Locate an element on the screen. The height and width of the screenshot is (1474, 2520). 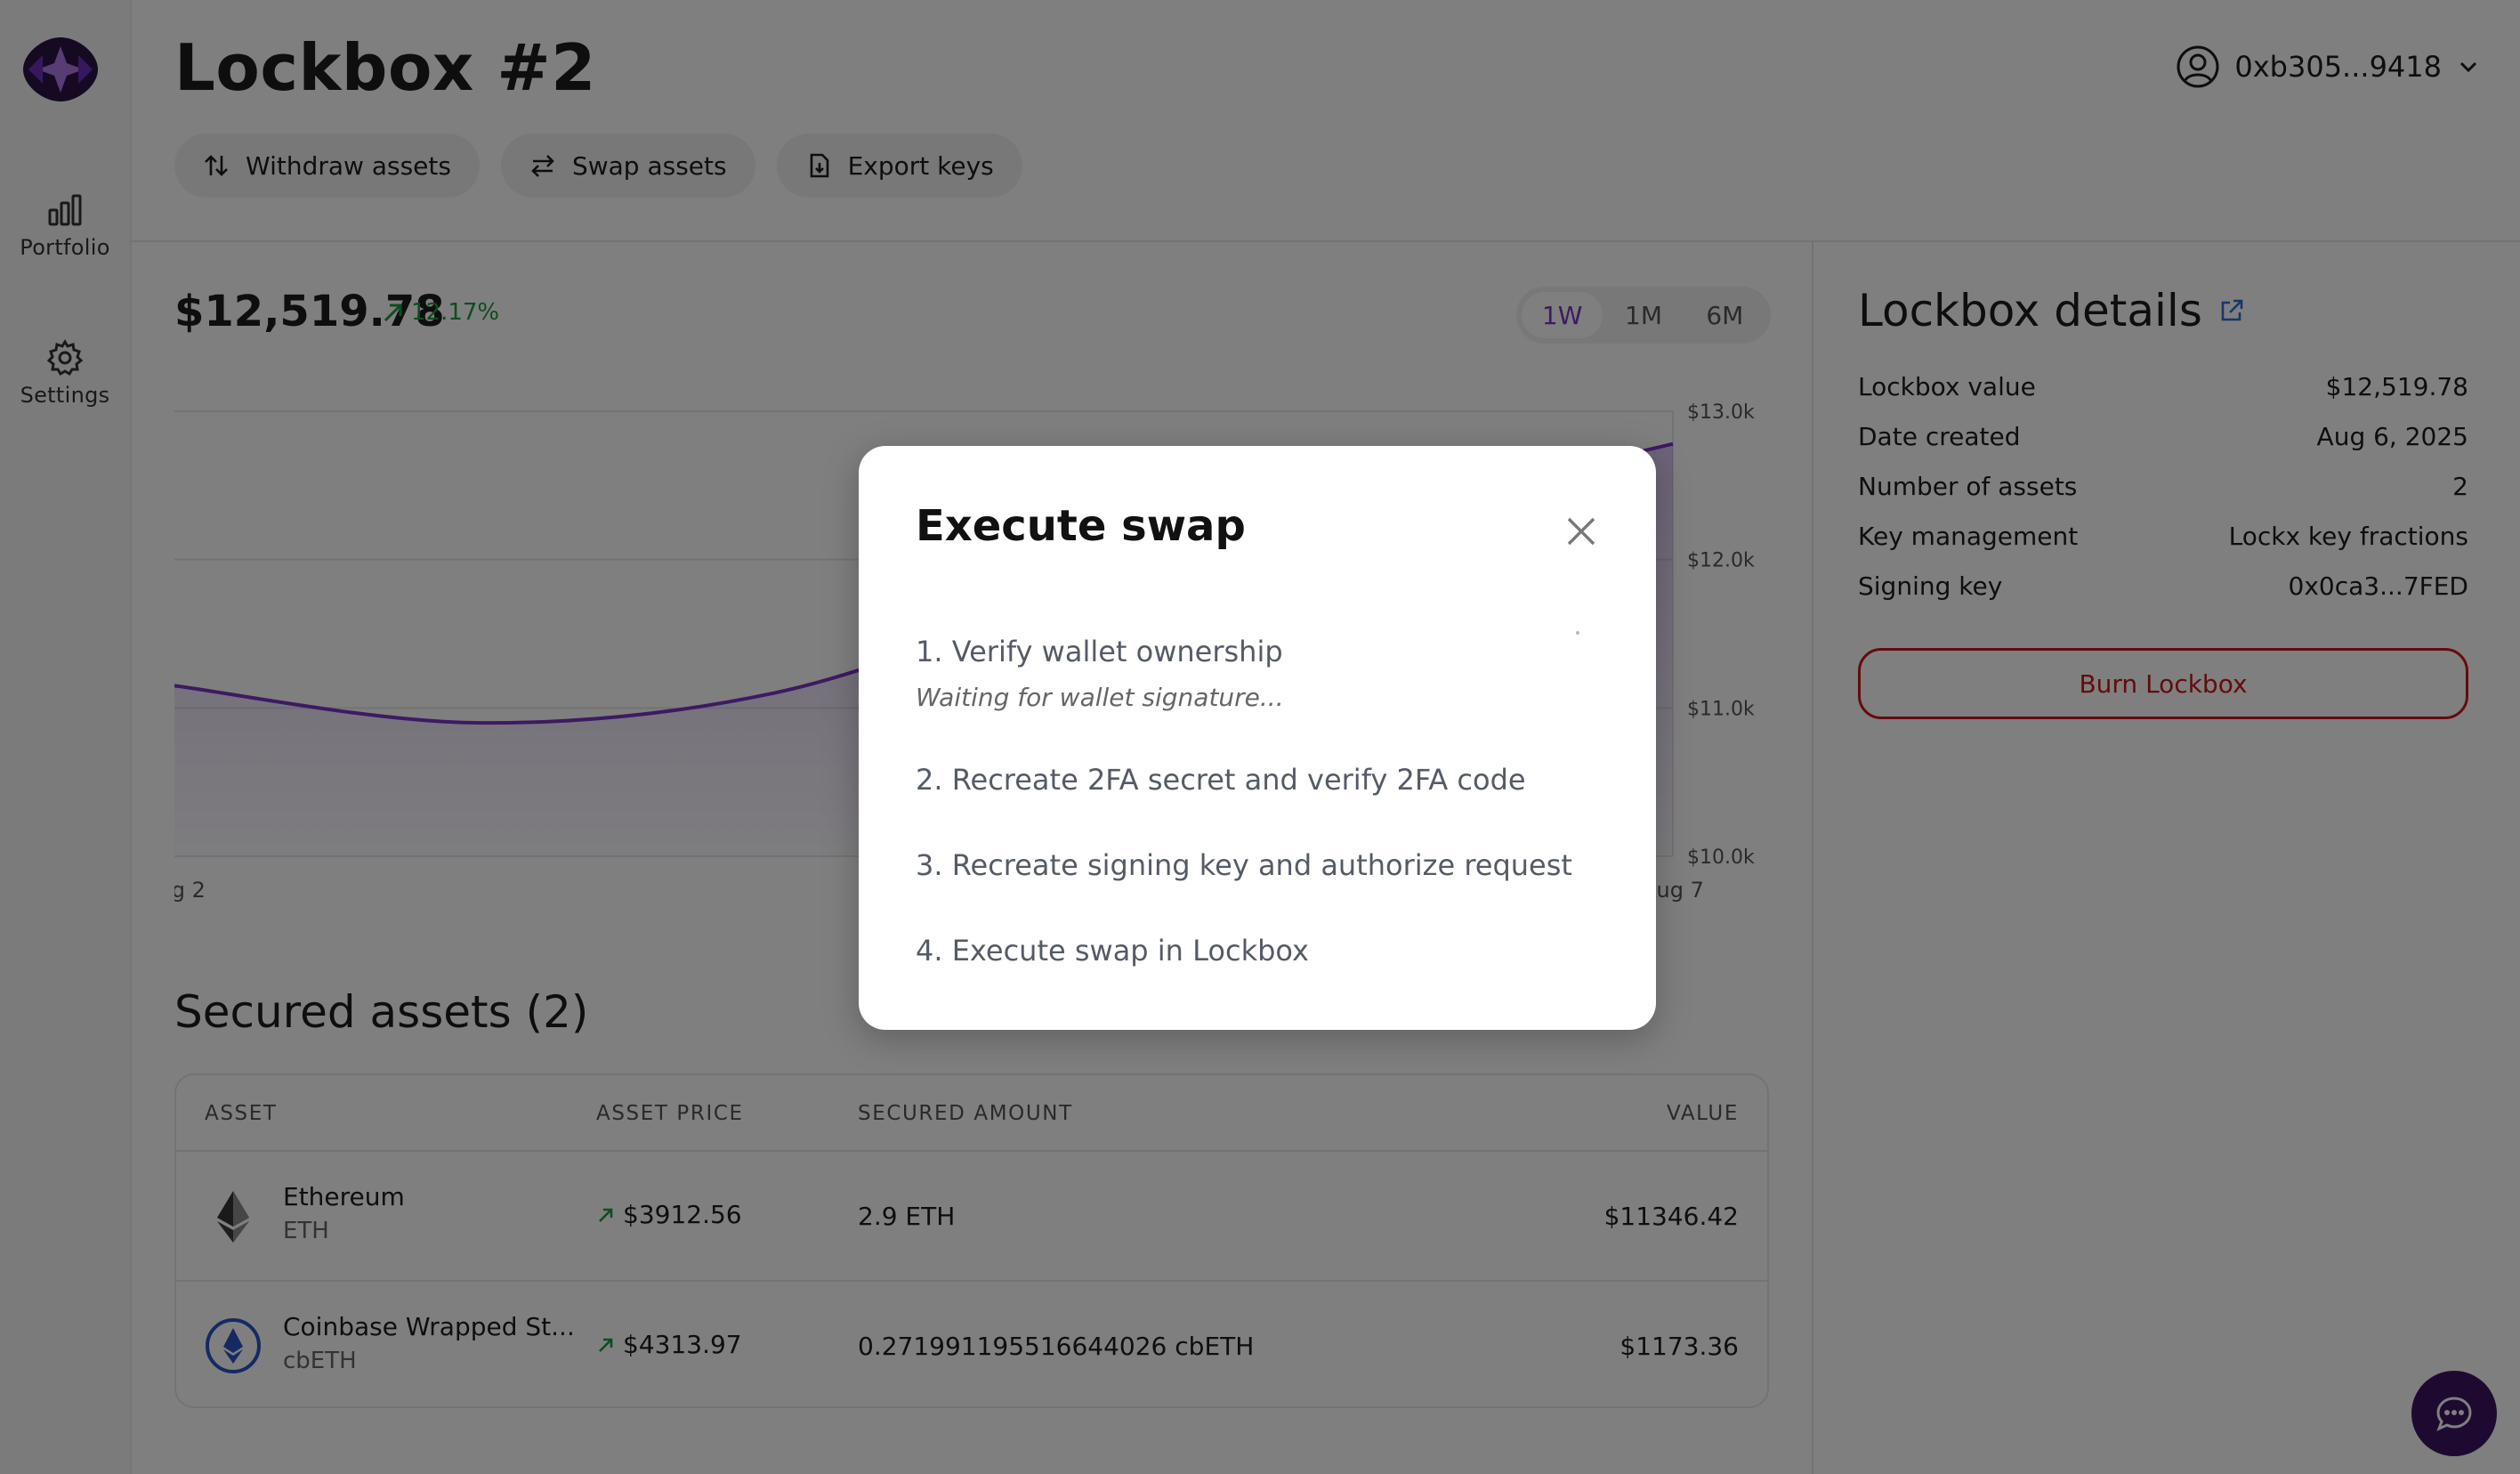
step-execute-swap: 4. Execute swap in Lockbox is located at coordinates (1112, 951).